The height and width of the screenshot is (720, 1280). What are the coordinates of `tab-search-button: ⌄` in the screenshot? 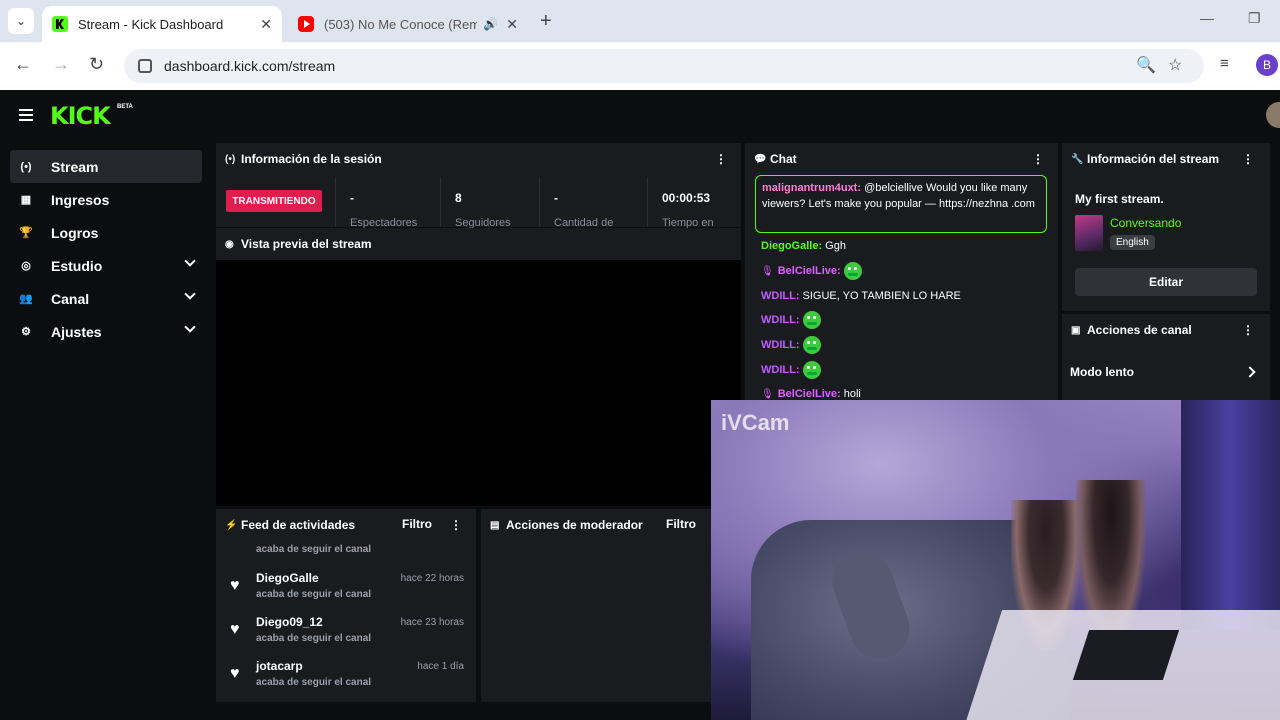 It's located at (21, 21).